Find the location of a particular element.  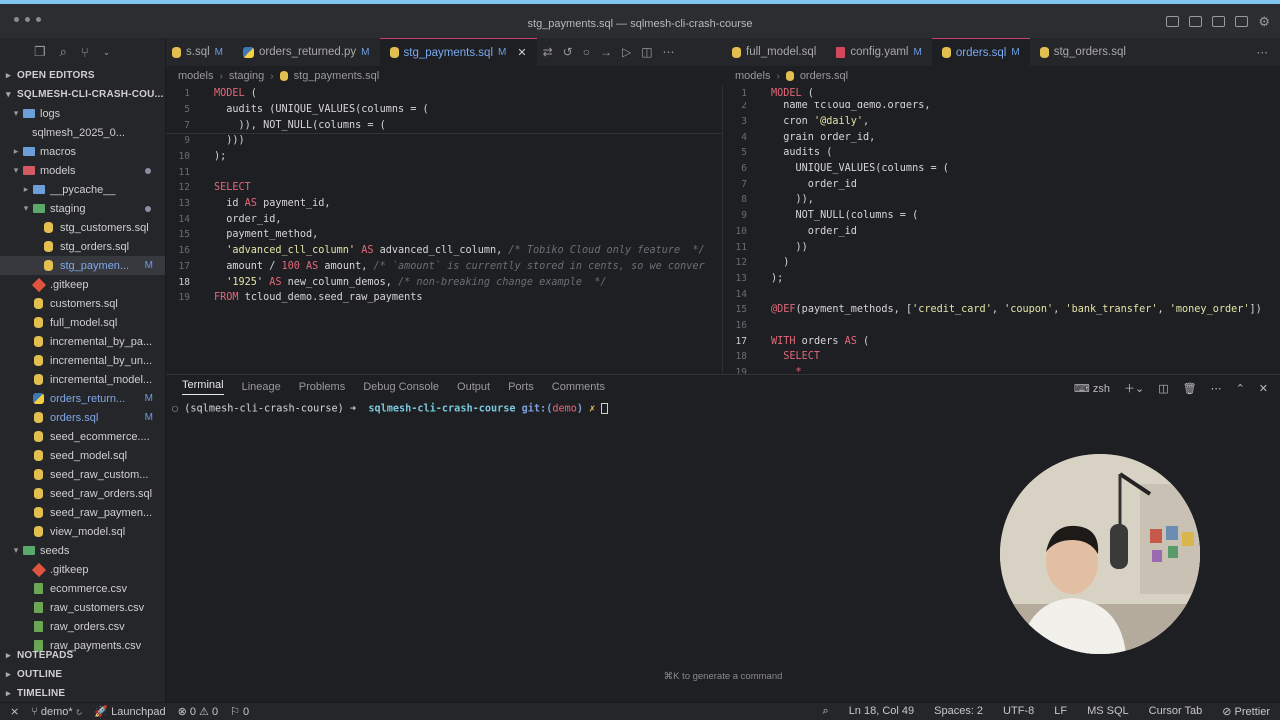

explorer-icon: ❐ is located at coordinates (40, 52).